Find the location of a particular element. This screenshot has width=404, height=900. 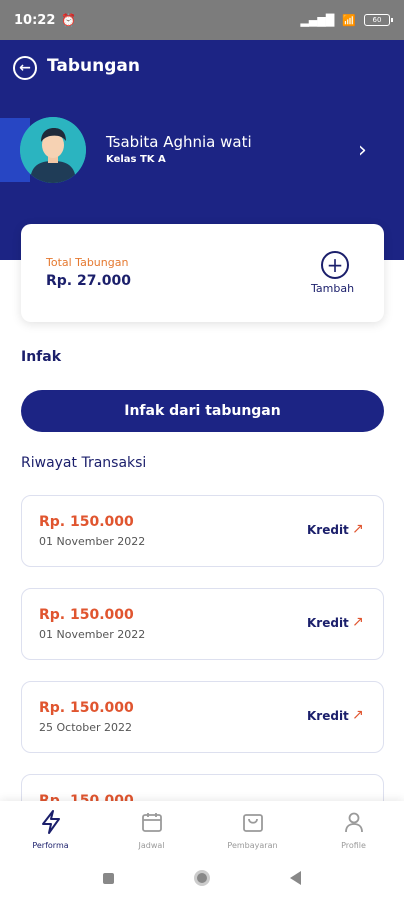

avatar-image is located at coordinates (53, 150).